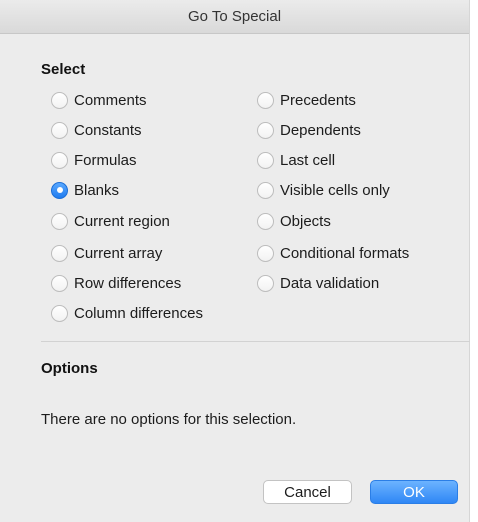  Describe the element at coordinates (110, 100) in the screenshot. I see `radio-label: Comments` at that location.